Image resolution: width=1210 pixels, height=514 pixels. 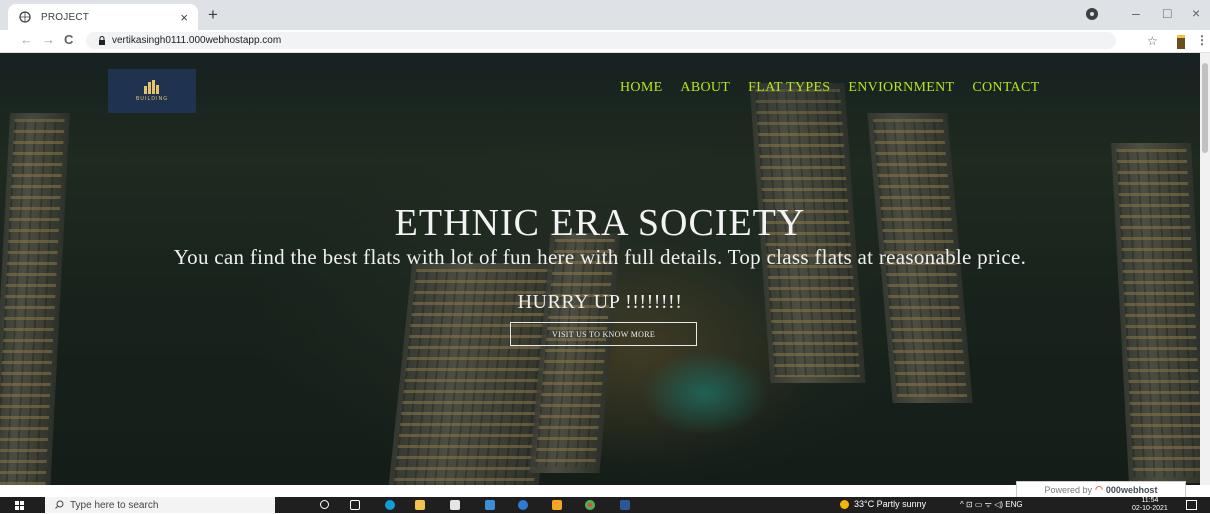 I want to click on browser-tab-bar: PROJECT × + – □ ×, so click(x=605, y=15).